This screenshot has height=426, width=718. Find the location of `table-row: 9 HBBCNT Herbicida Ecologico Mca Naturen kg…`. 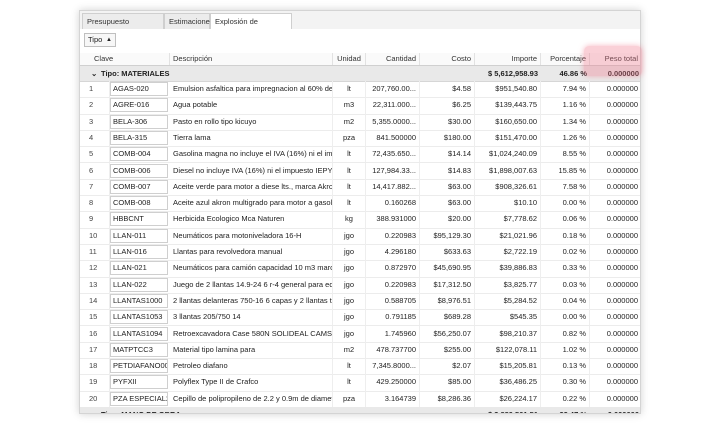

table-row: 9 HBBCNT Herbicida Ecologico Mca Naturen kg… is located at coordinates (360, 220).